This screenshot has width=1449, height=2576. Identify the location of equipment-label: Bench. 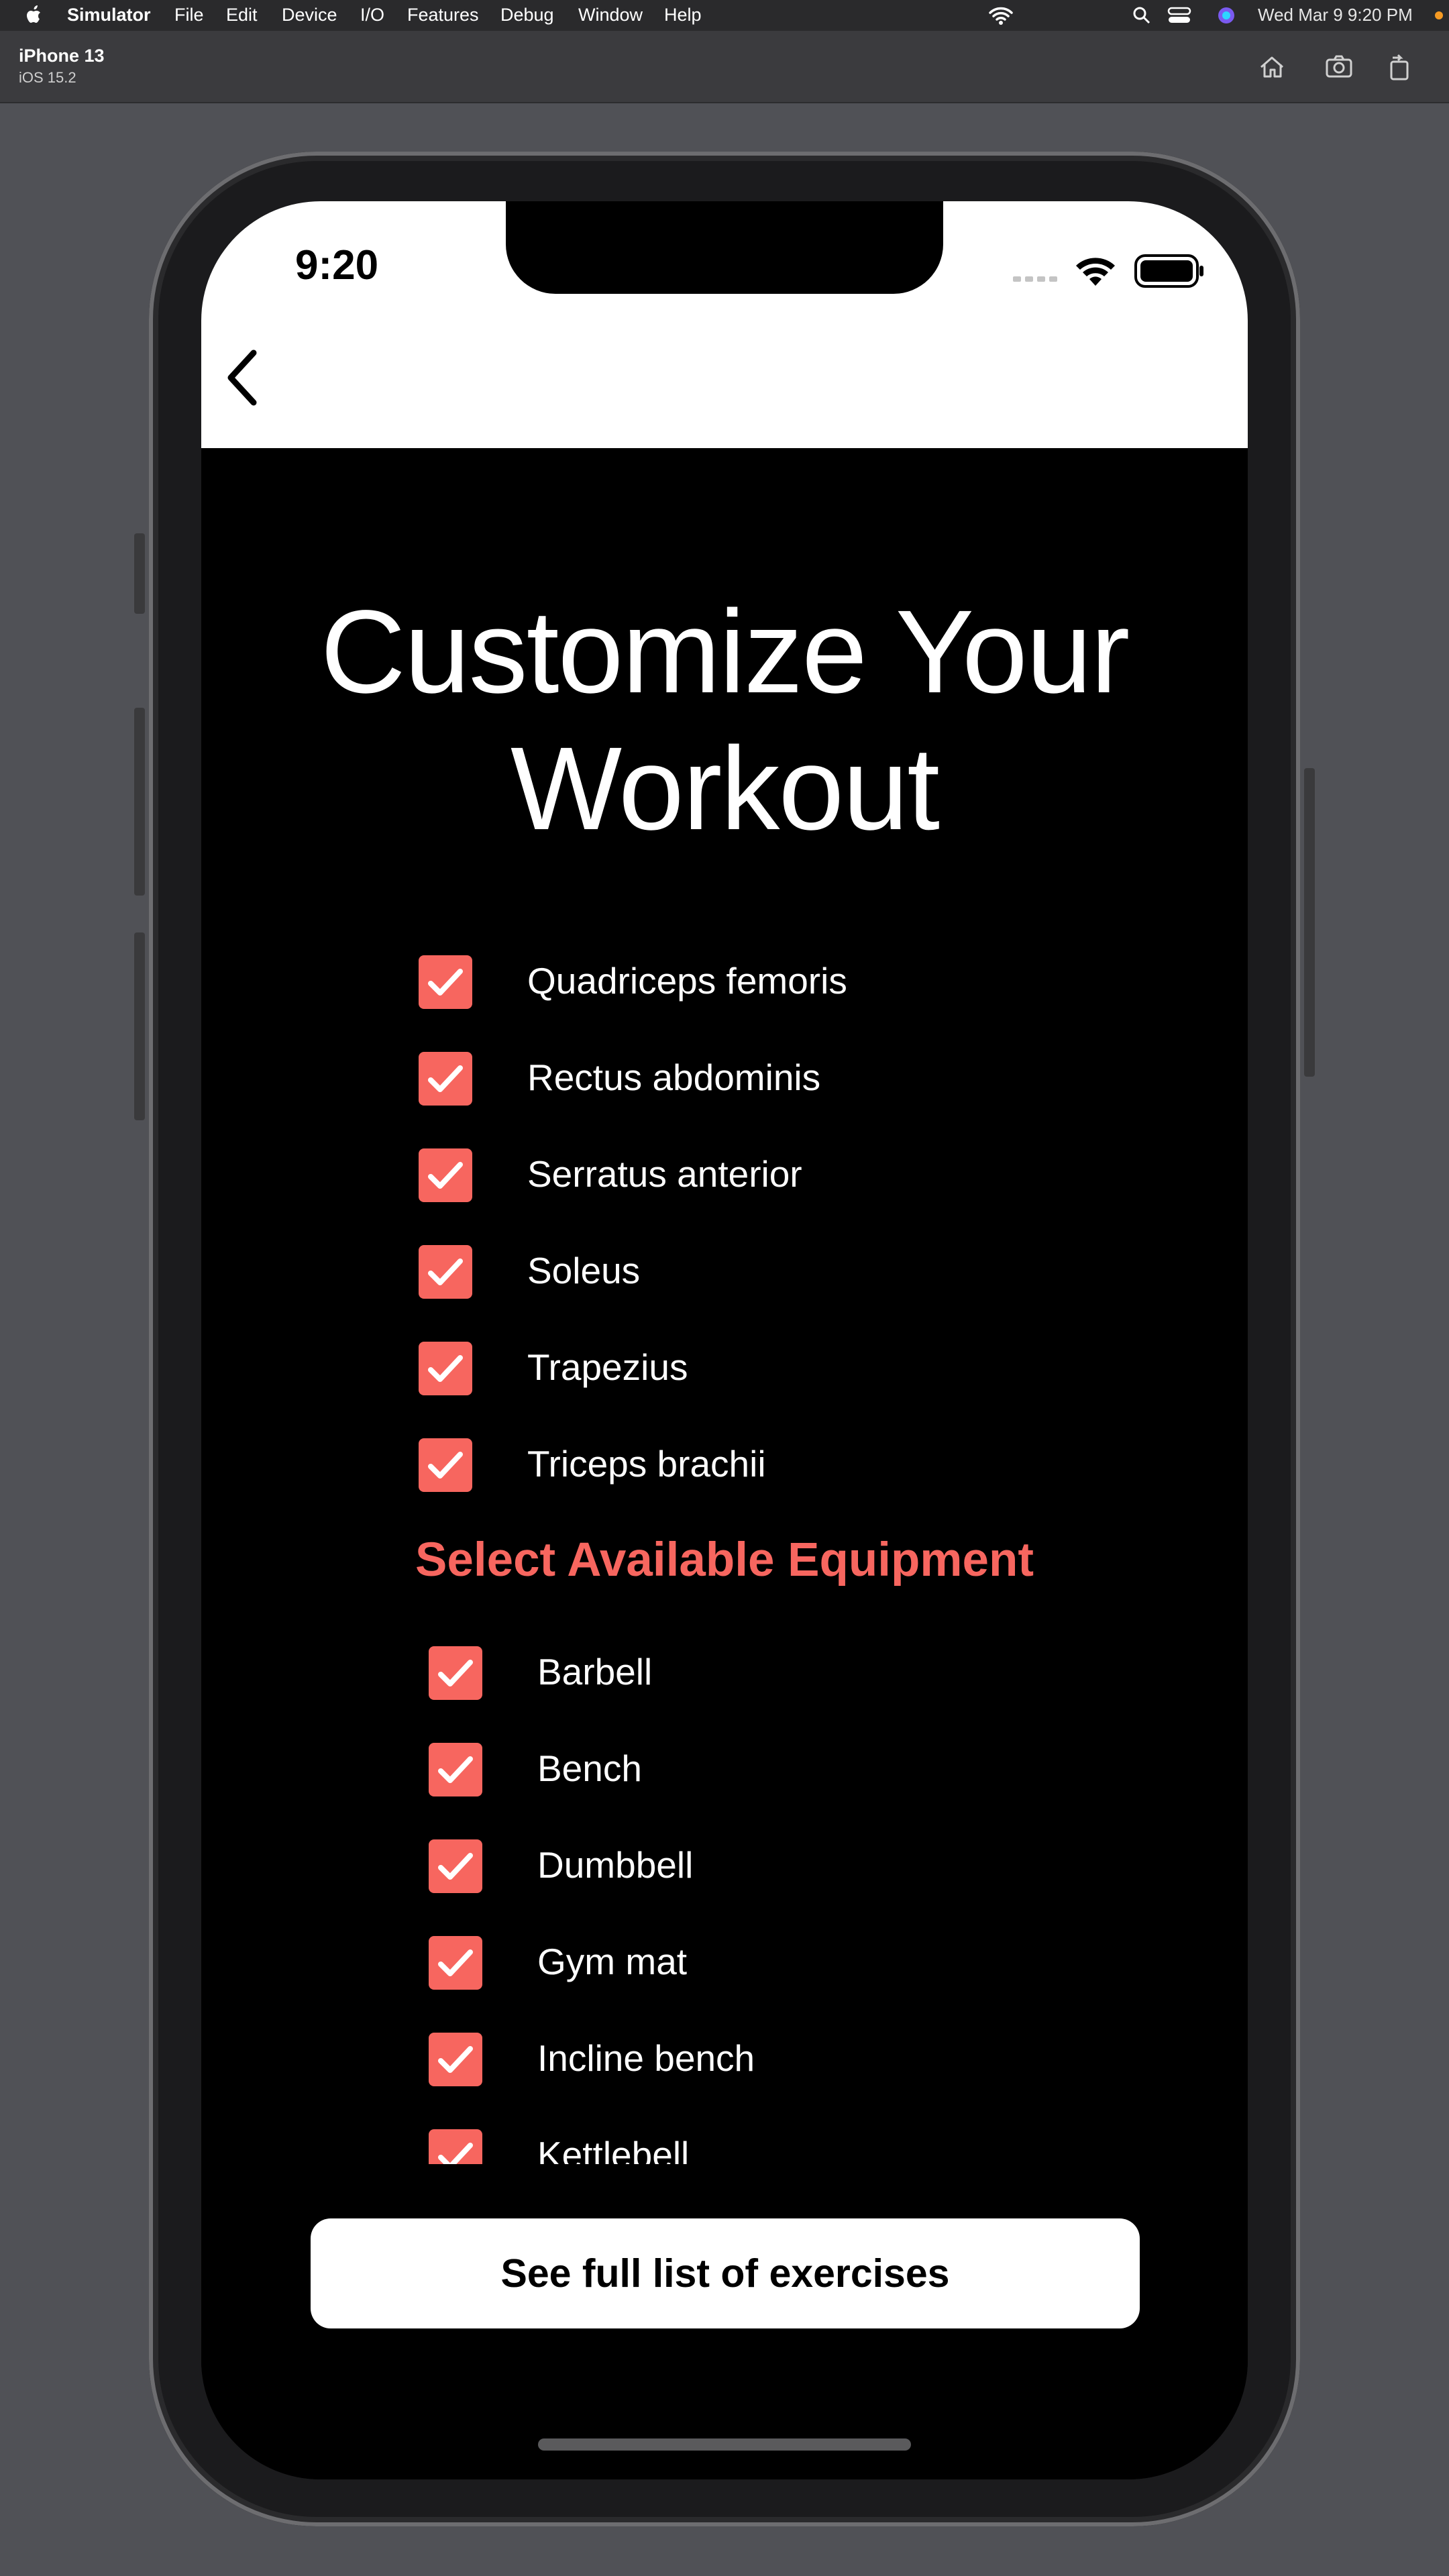
(589, 1768).